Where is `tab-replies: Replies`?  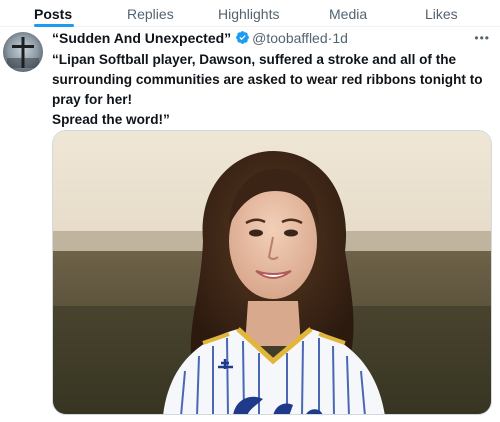
tab-replies: Replies is located at coordinates (150, 15).